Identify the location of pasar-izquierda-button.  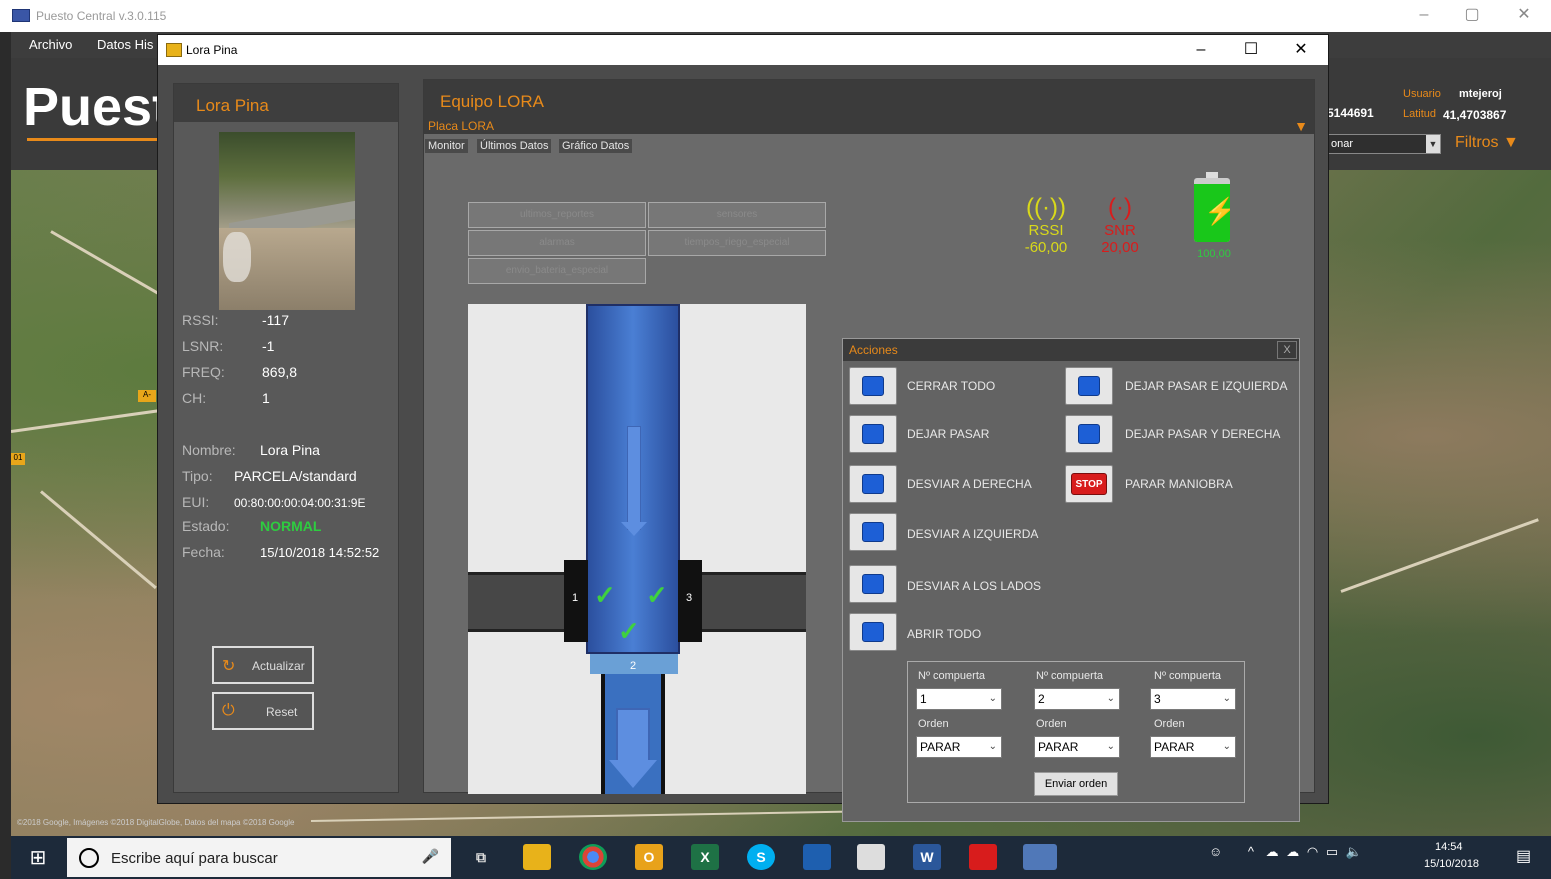
(1089, 386).